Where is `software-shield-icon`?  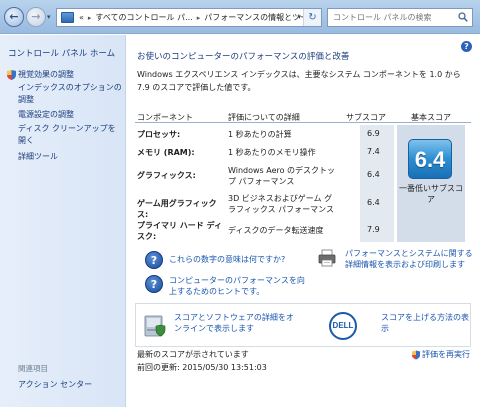 software-shield-icon is located at coordinates (155, 326).